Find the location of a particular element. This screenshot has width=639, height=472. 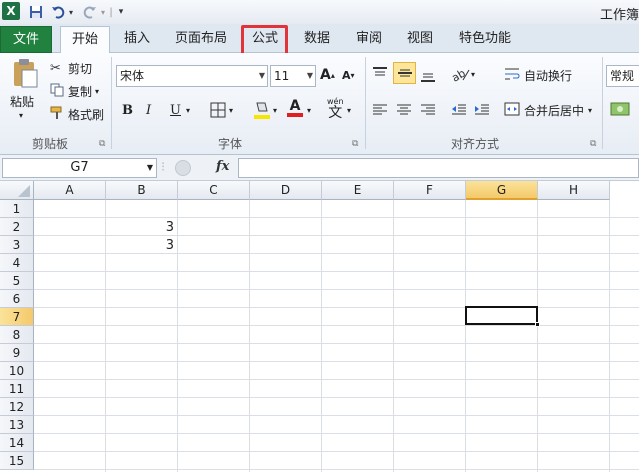

tab-page-layout: 页面布局 is located at coordinates (201, 39).